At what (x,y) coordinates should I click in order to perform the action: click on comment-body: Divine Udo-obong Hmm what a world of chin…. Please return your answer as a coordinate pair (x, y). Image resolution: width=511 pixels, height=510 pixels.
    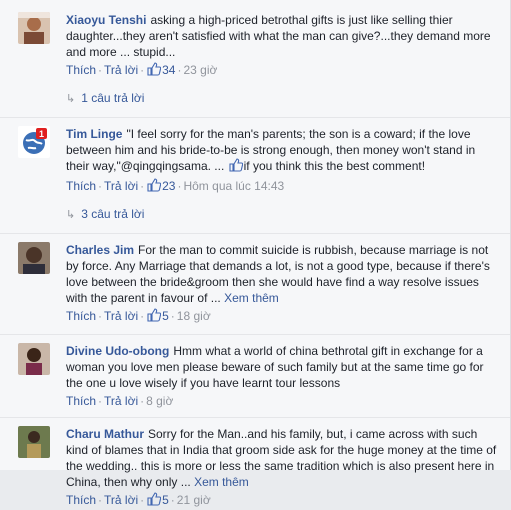
    Looking at the image, I should click on (283, 367).